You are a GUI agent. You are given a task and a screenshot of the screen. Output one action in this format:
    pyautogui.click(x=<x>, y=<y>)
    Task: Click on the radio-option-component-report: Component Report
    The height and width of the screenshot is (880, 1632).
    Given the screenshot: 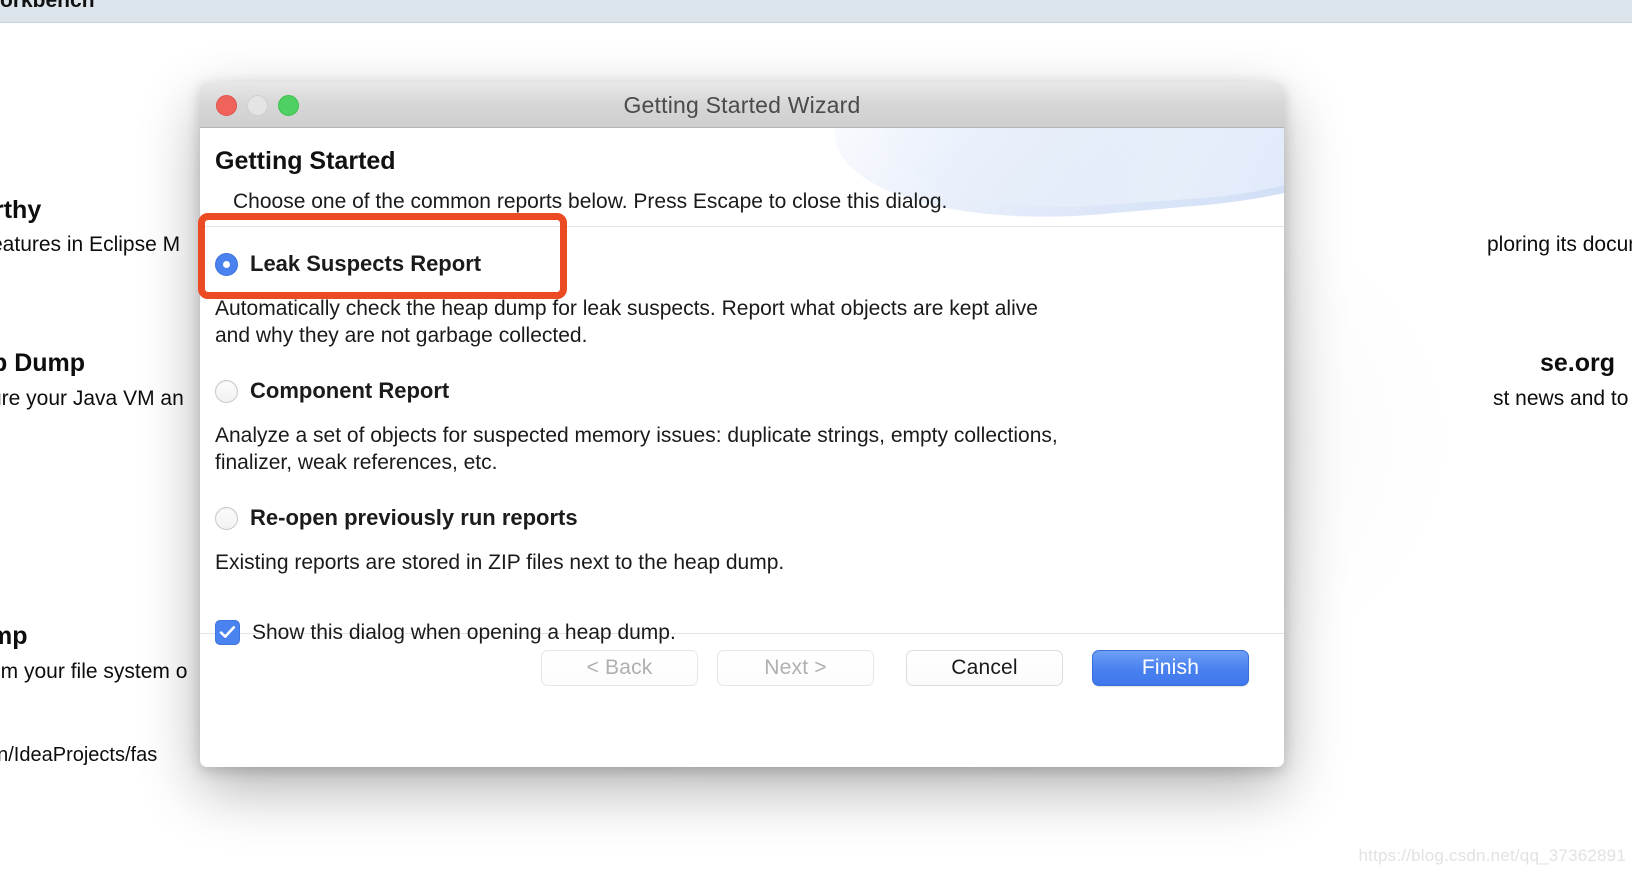 What is the action you would take?
    pyautogui.click(x=332, y=391)
    